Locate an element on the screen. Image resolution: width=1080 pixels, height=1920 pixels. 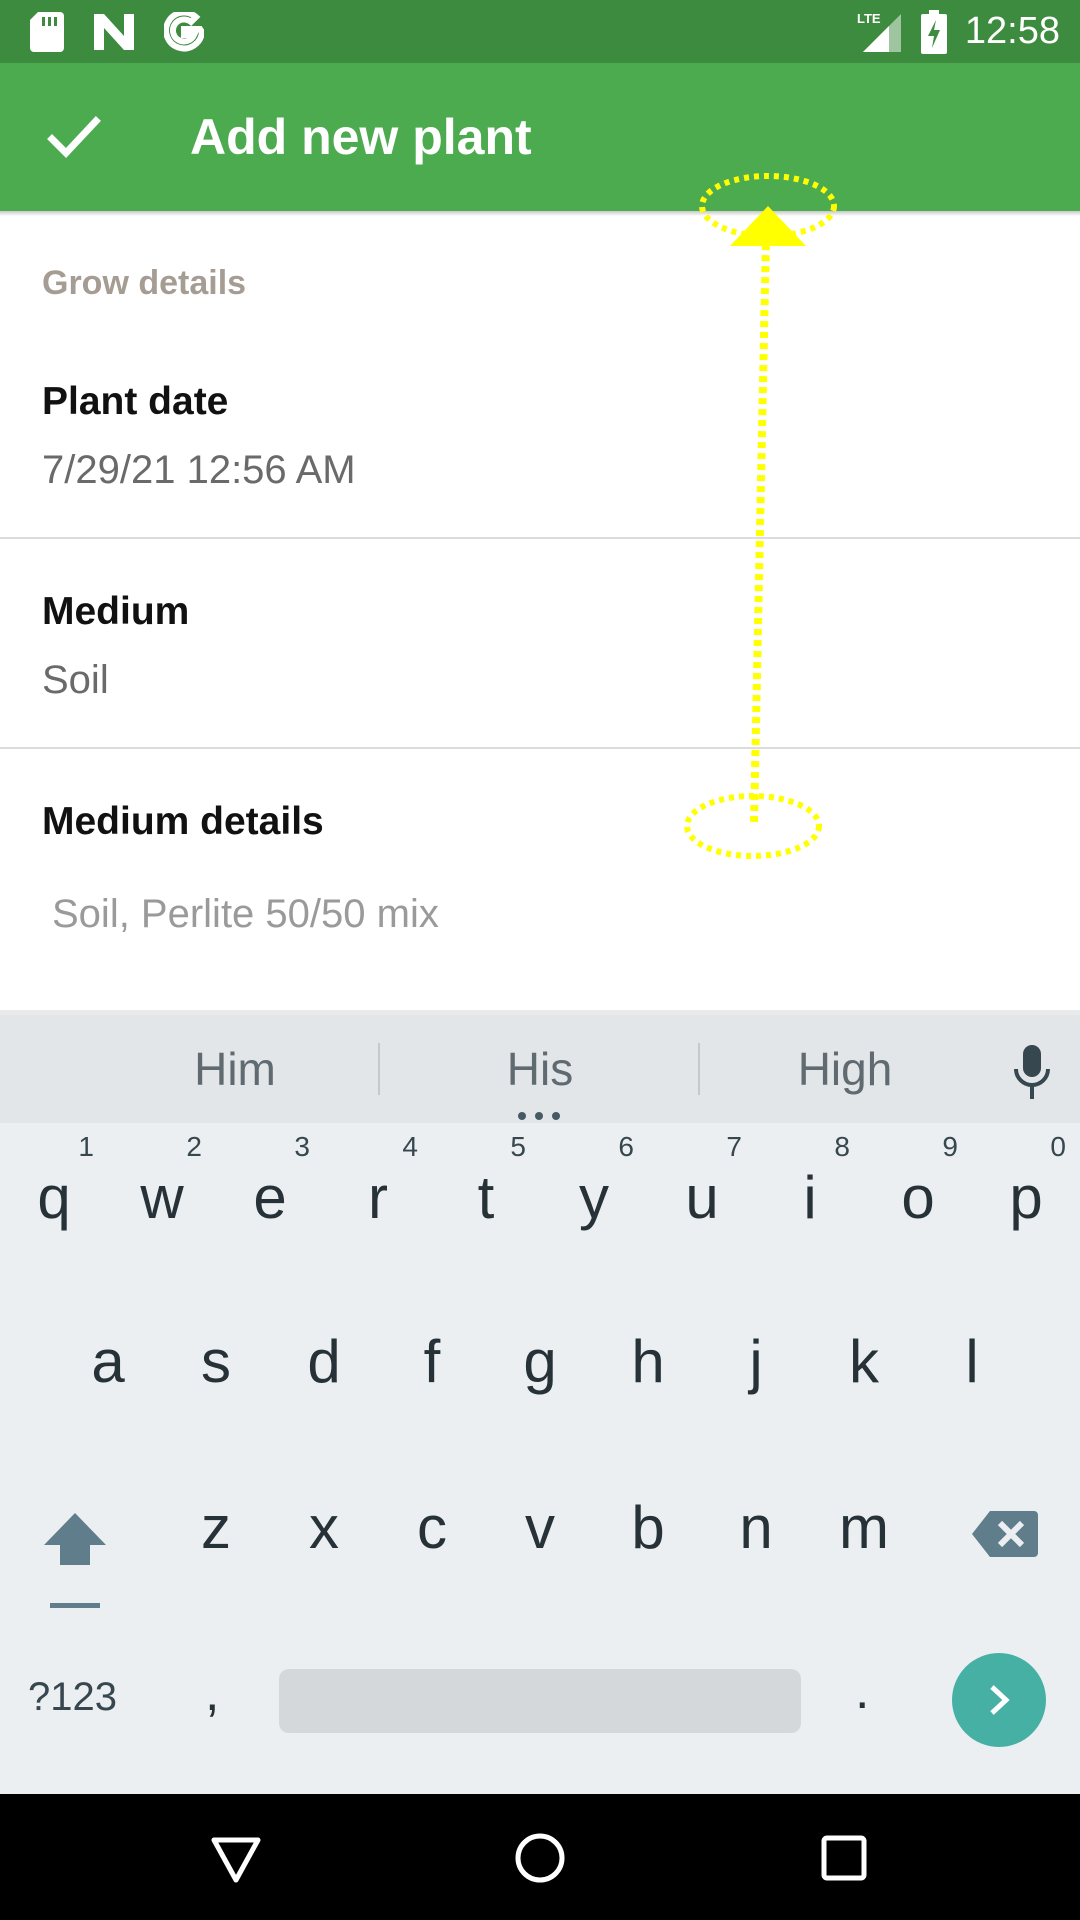
battery-charging-icon is located at coordinates (933, 31).